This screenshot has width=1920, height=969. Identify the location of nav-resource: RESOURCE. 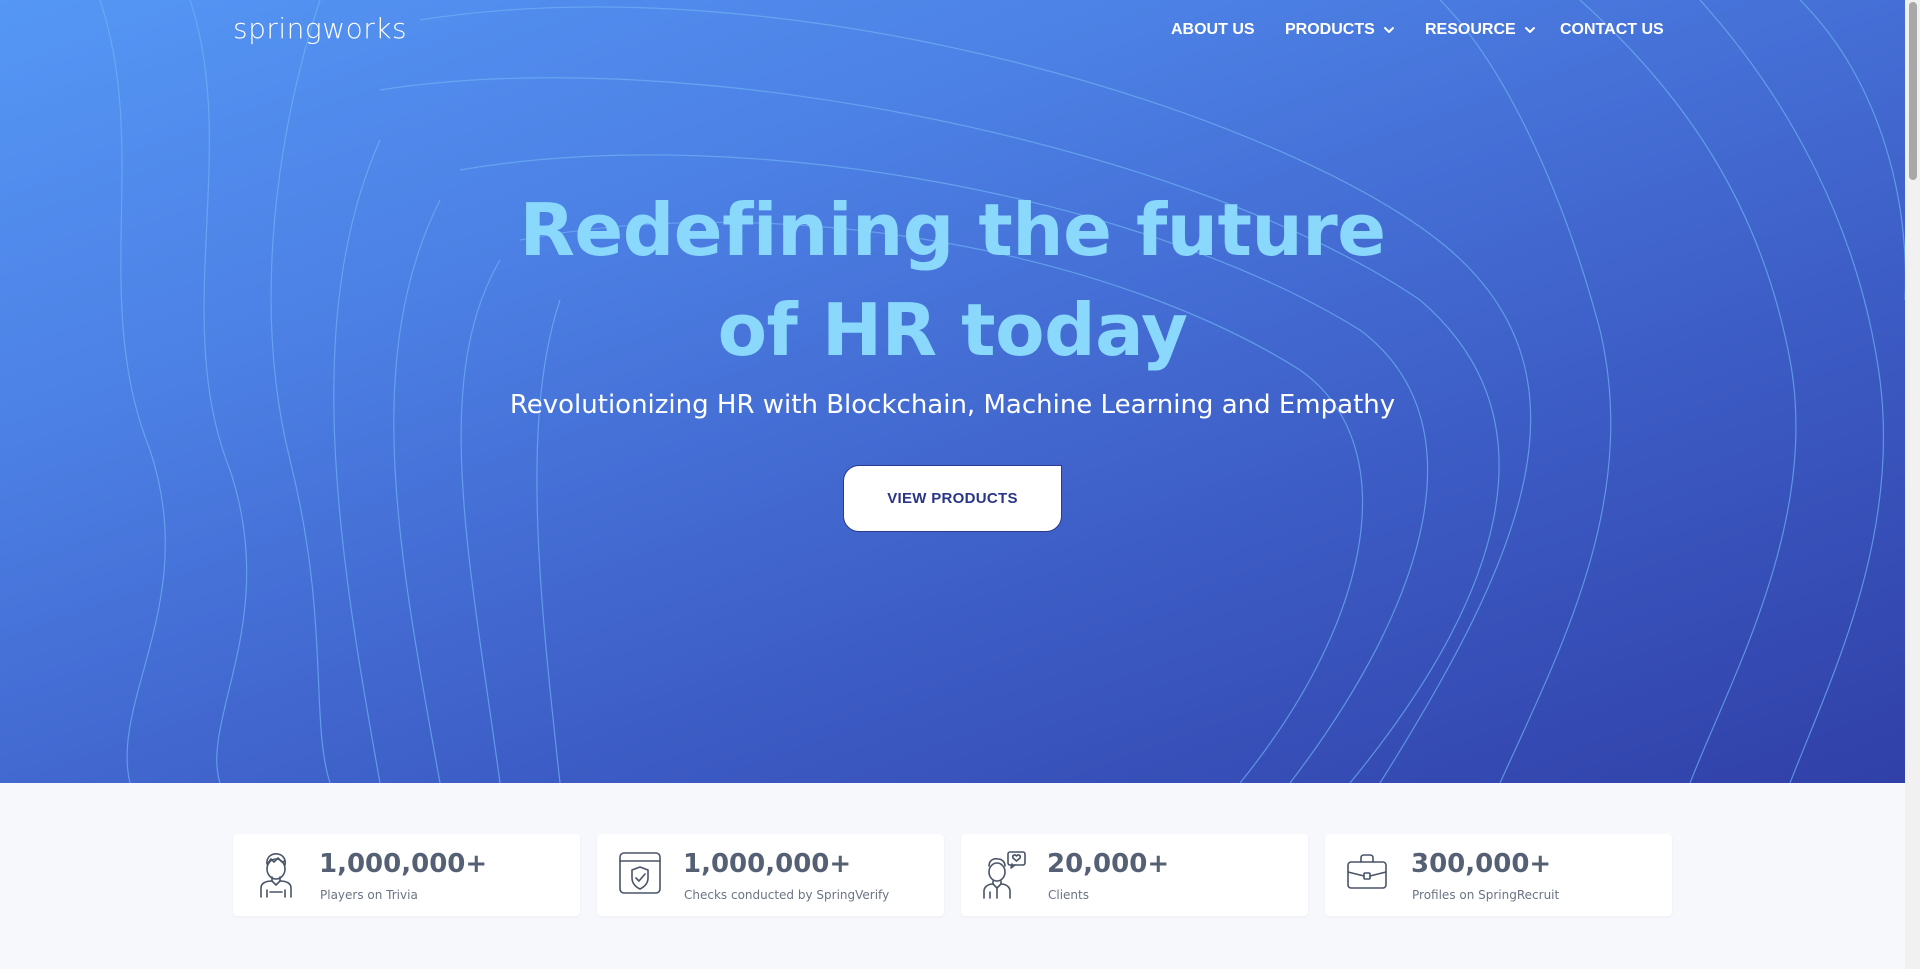
(1480, 30).